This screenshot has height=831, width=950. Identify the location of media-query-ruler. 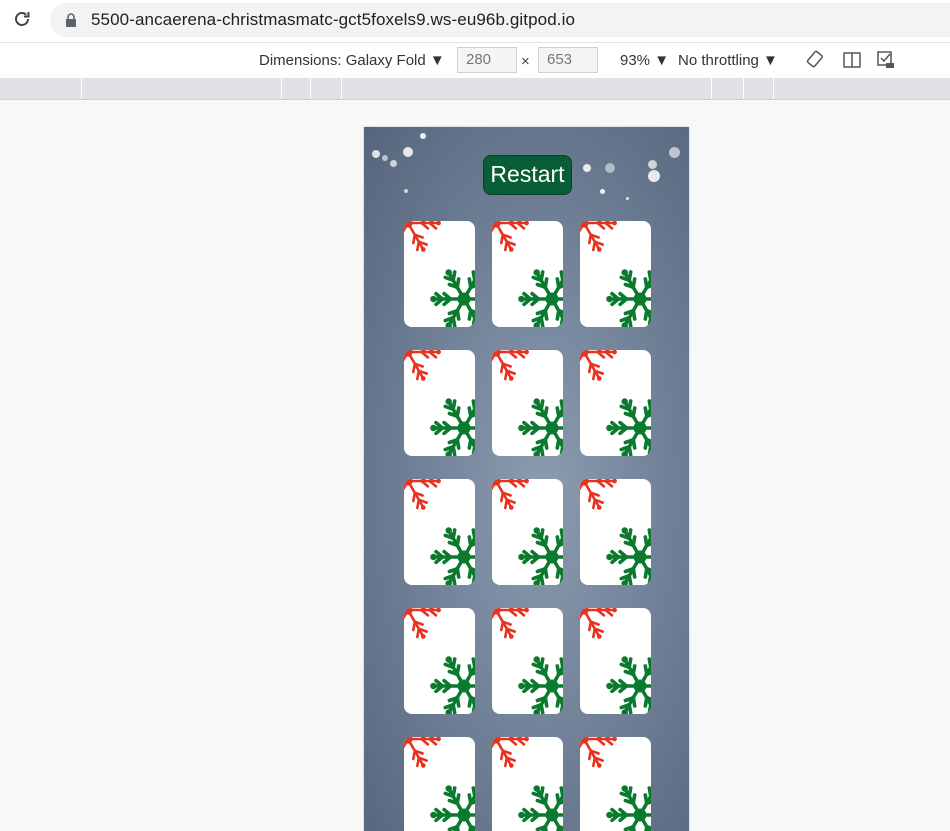
(475, 89).